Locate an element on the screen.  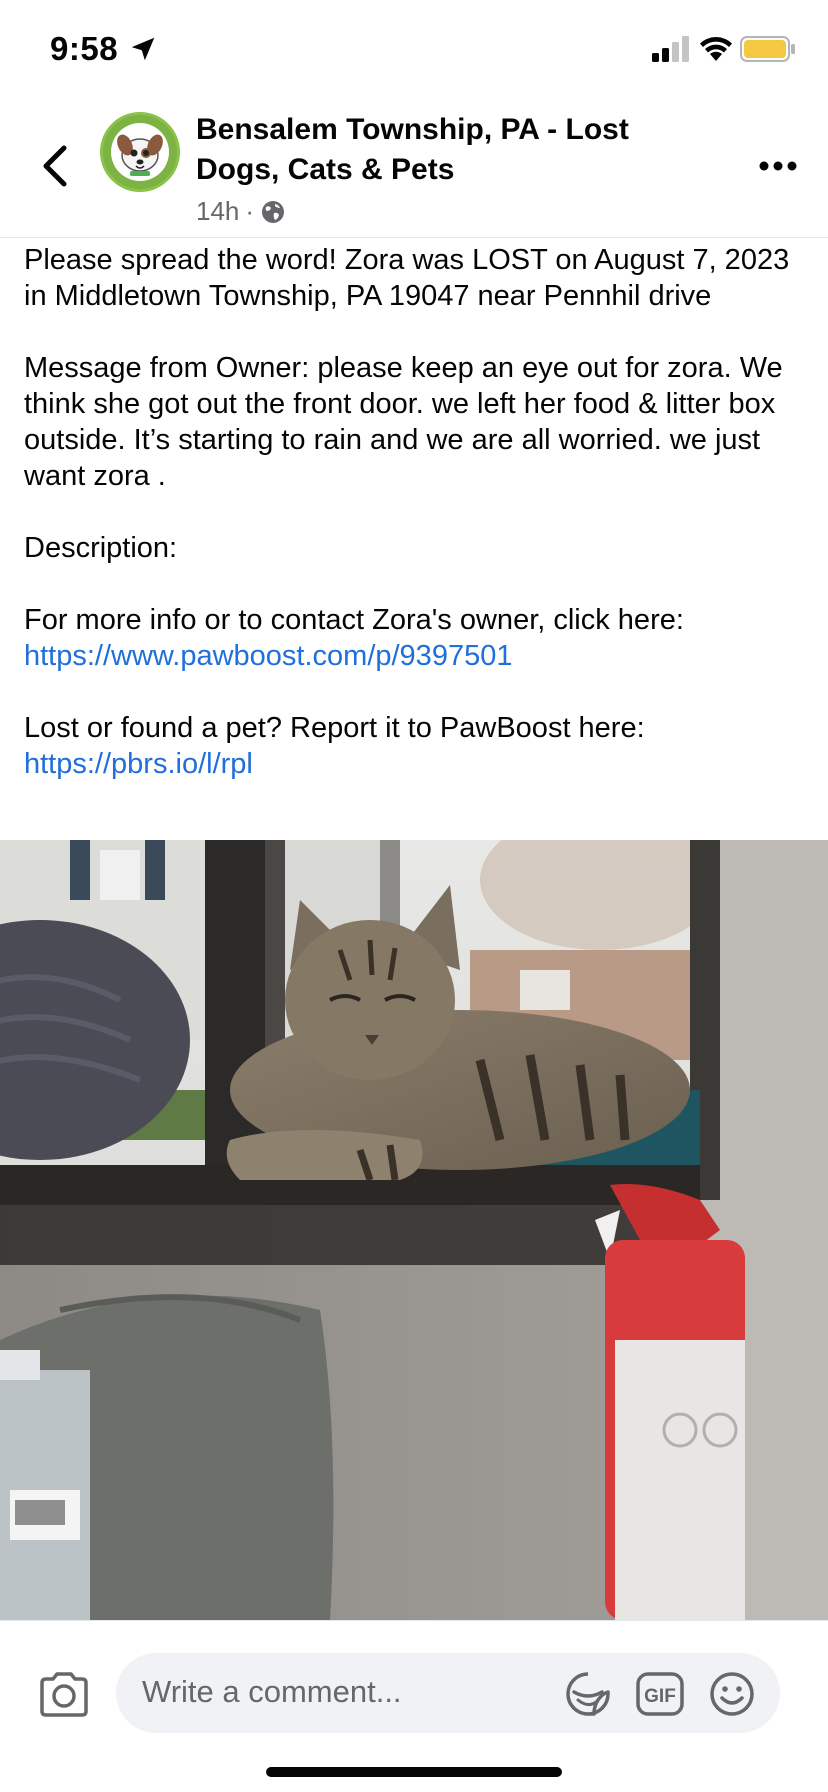
sticker-icon is located at coordinates (588, 1694).